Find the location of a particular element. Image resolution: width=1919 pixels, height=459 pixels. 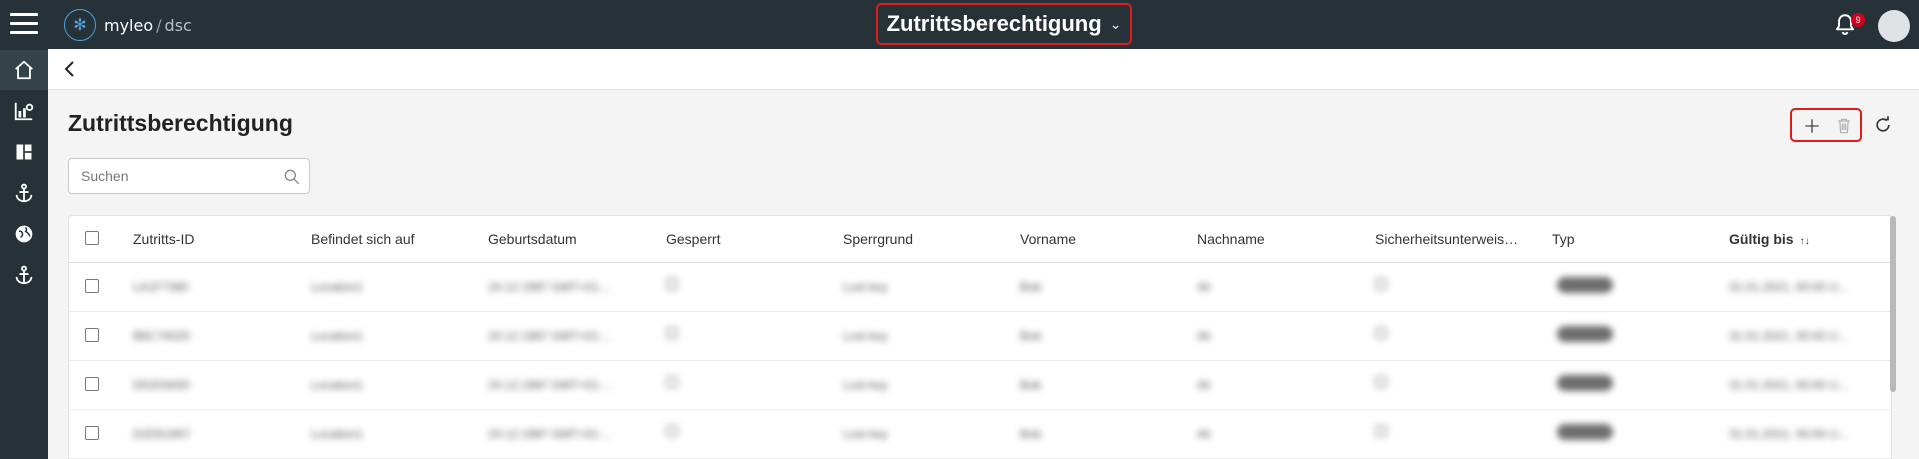

globe-icon is located at coordinates (24, 234).